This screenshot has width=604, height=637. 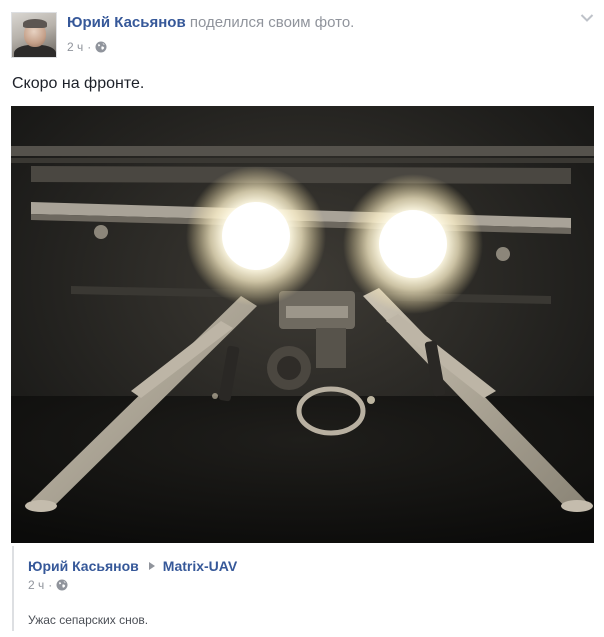 I want to click on shared-header: Юрий Касьянов Matrix-UAV, so click(x=132, y=566).